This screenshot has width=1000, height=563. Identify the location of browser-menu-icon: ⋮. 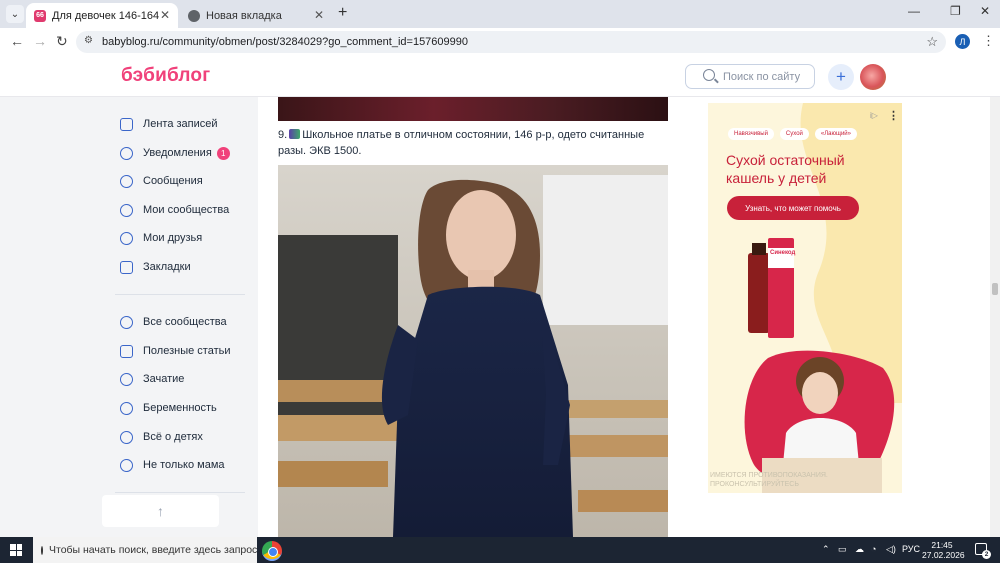
(988, 41).